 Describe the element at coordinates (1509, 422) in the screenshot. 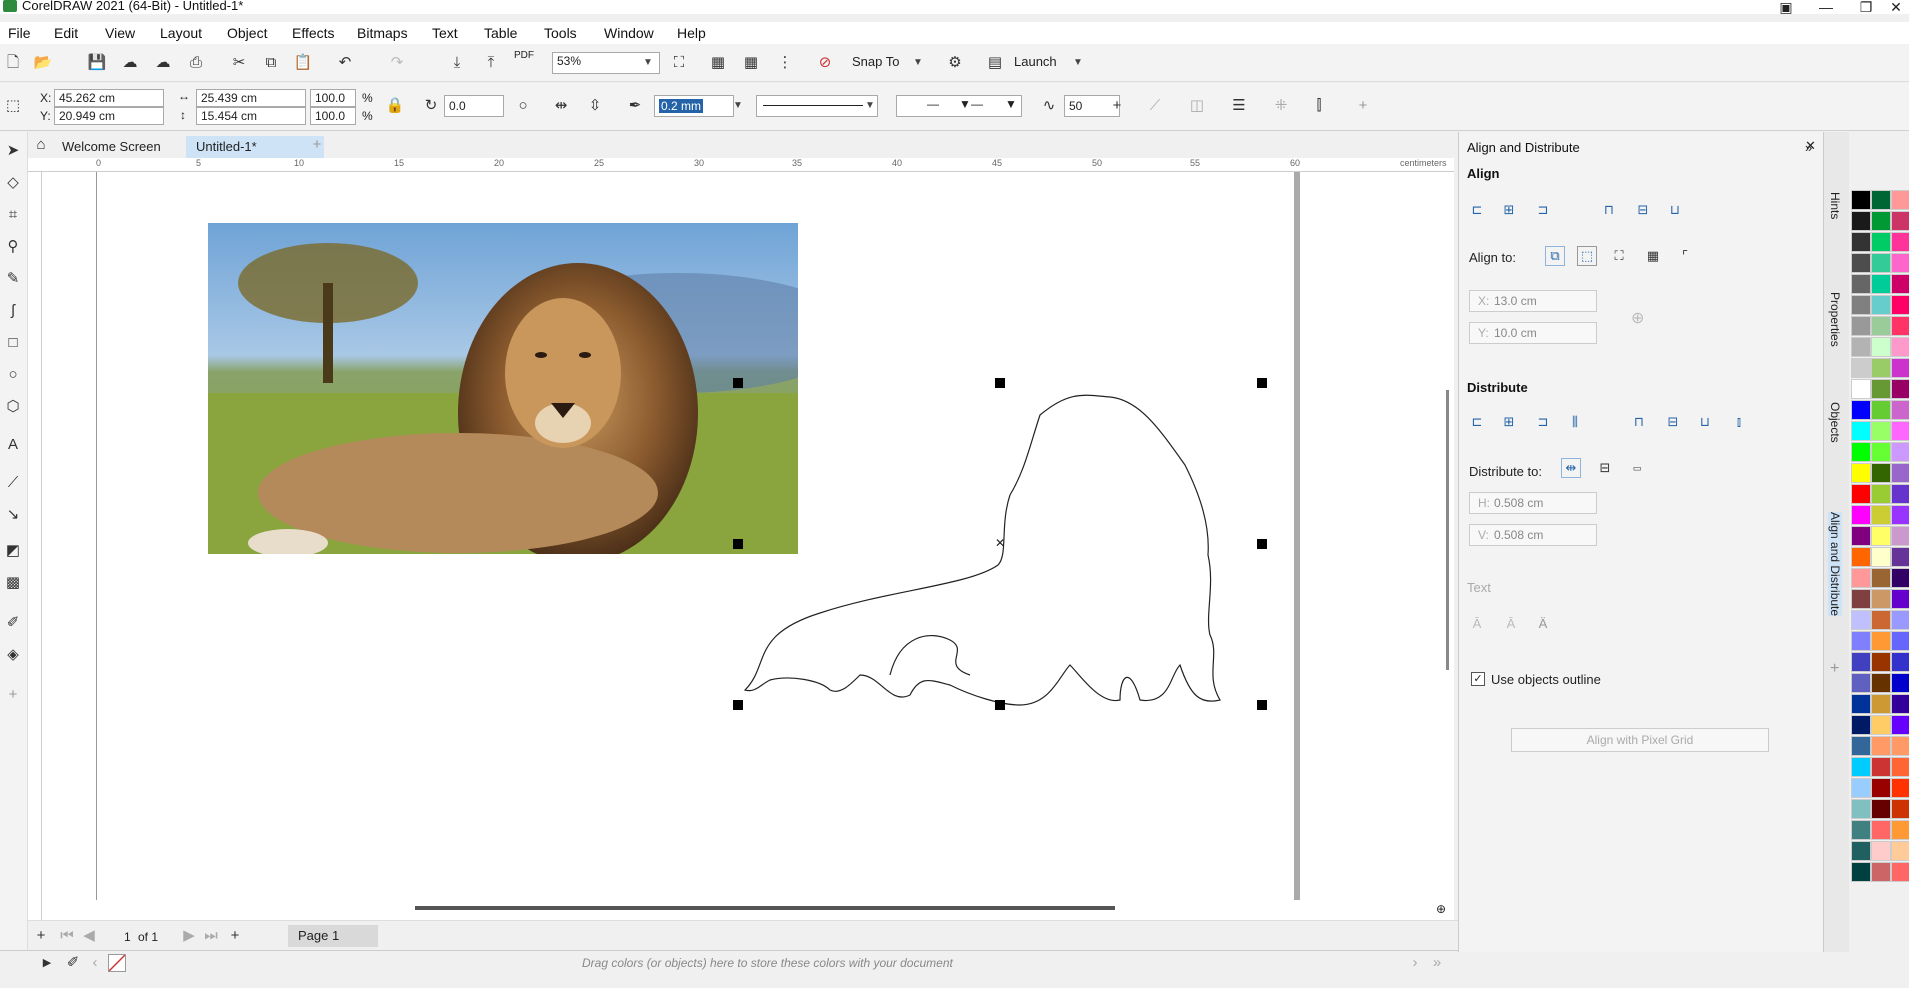

I see `distribute-center-h-icon: ⊞` at that location.